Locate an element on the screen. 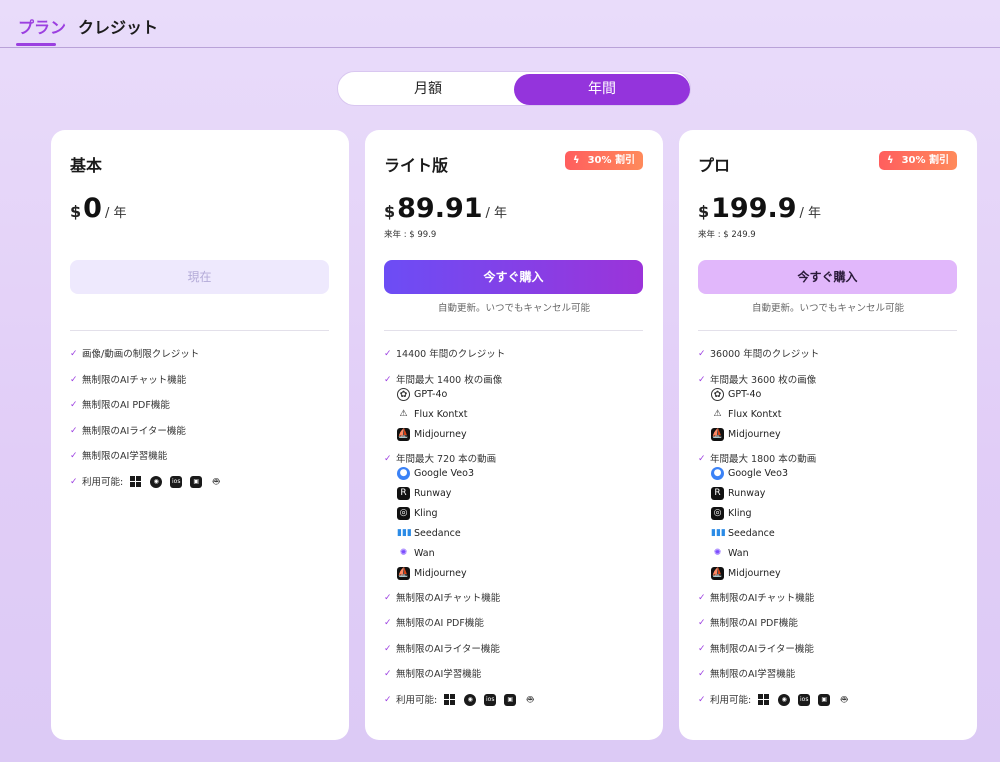 The image size is (1000, 762). plan-price: $89.91/ 年 is located at coordinates (445, 209).